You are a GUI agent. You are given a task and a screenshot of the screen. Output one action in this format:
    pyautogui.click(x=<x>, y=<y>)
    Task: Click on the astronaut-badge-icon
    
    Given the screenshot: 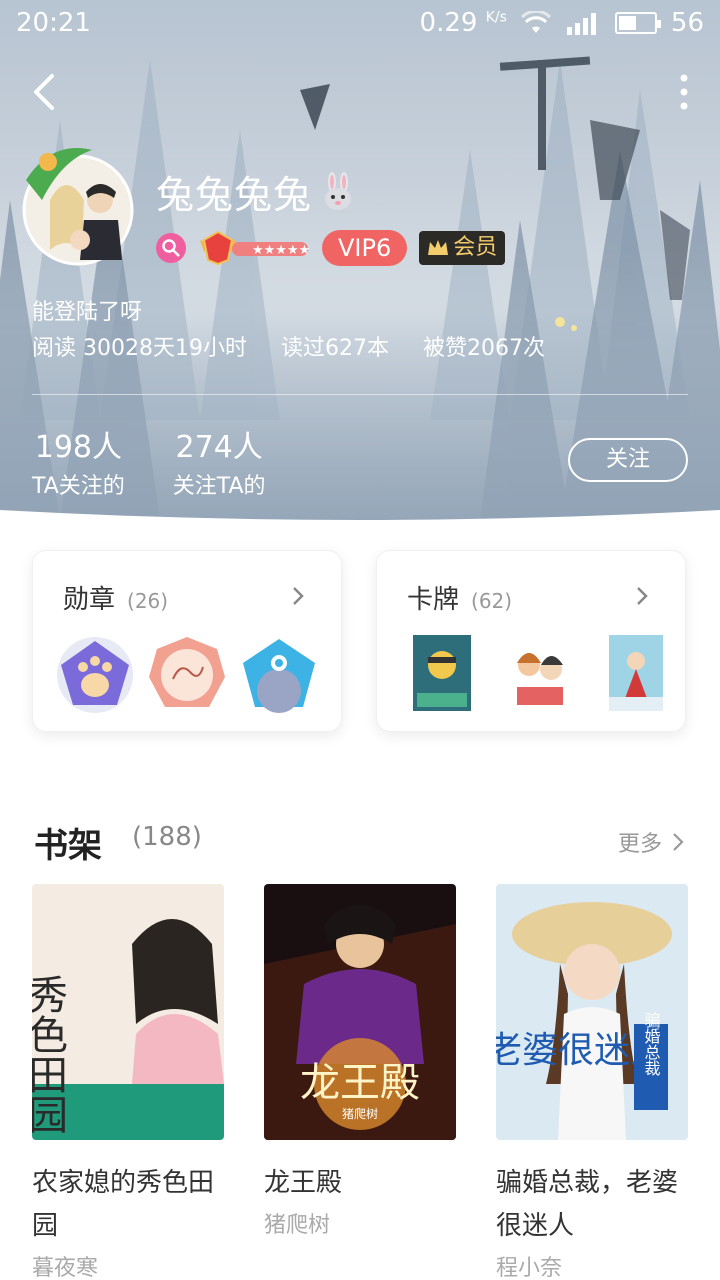 What is the action you would take?
    pyautogui.click(x=279, y=675)
    